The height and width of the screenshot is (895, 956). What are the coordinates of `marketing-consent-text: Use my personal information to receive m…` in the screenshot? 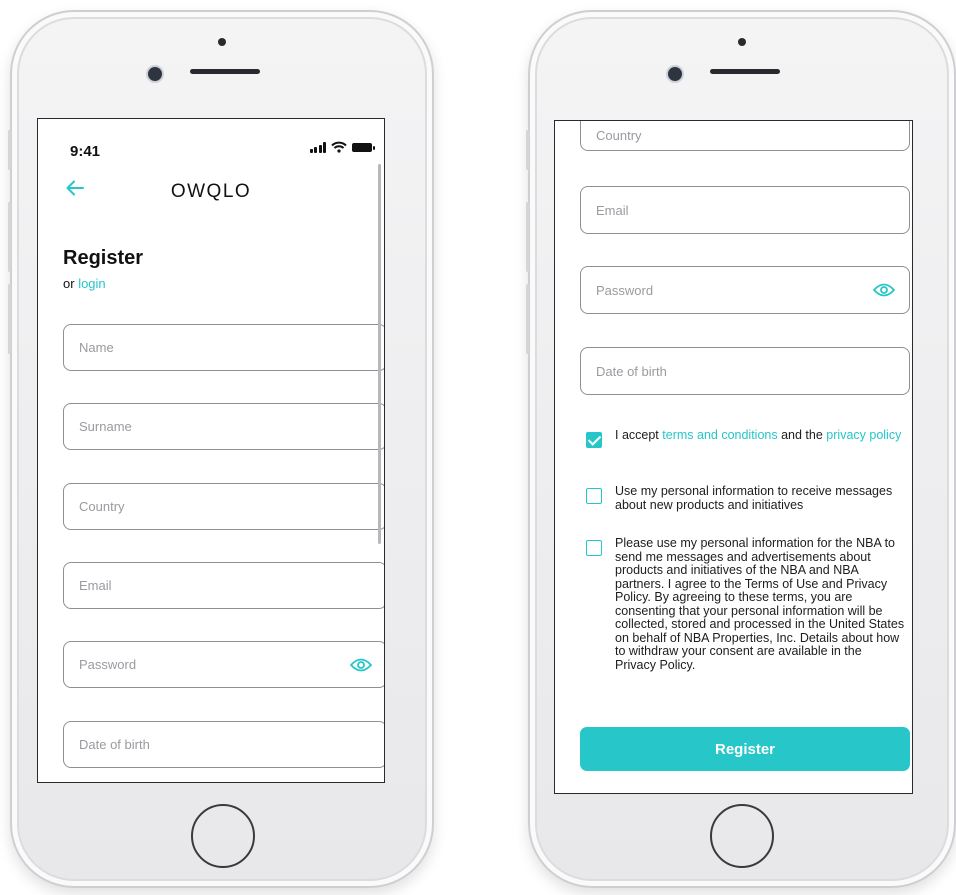 It's located at (754, 498).